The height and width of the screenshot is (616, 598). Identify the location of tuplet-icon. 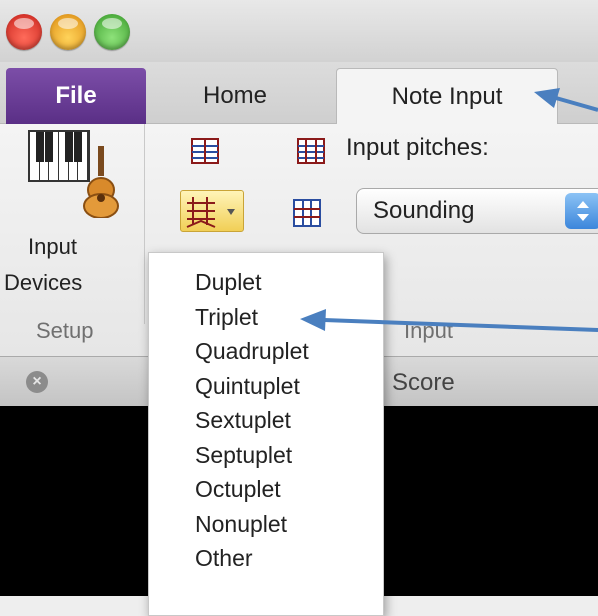
(210, 212).